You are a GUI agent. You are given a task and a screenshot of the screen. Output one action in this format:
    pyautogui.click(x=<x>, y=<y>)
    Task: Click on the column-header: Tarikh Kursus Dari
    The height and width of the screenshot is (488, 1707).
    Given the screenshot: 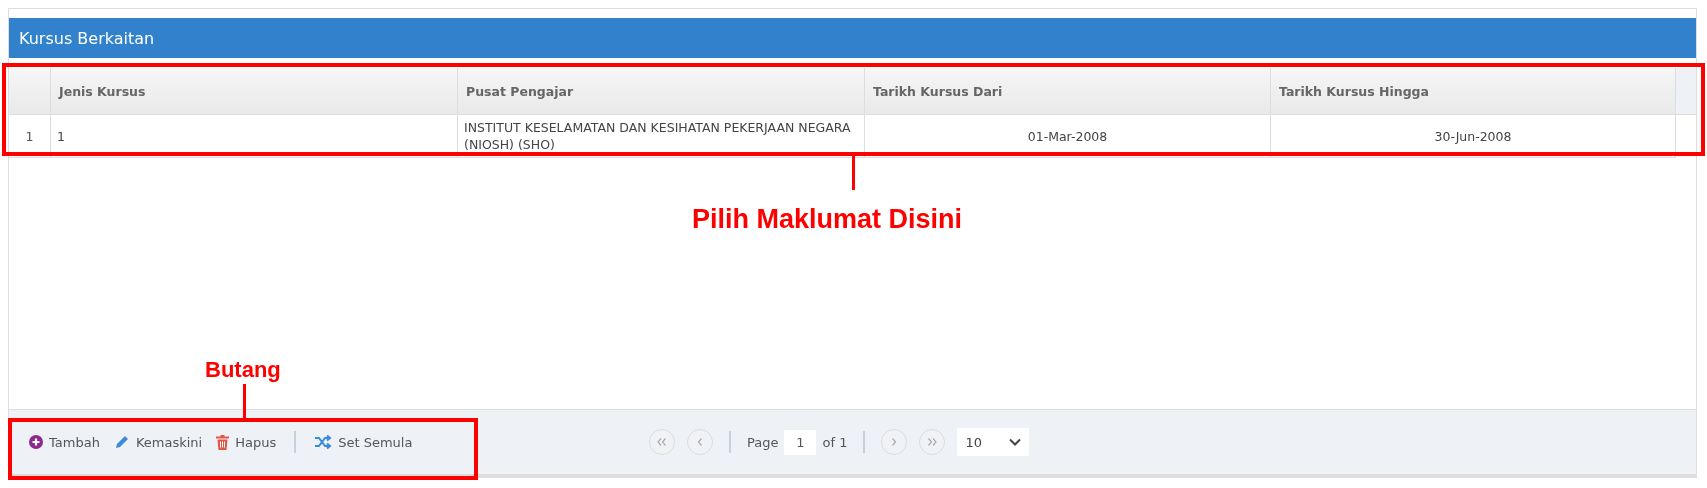 What is the action you would take?
    pyautogui.click(x=1068, y=91)
    